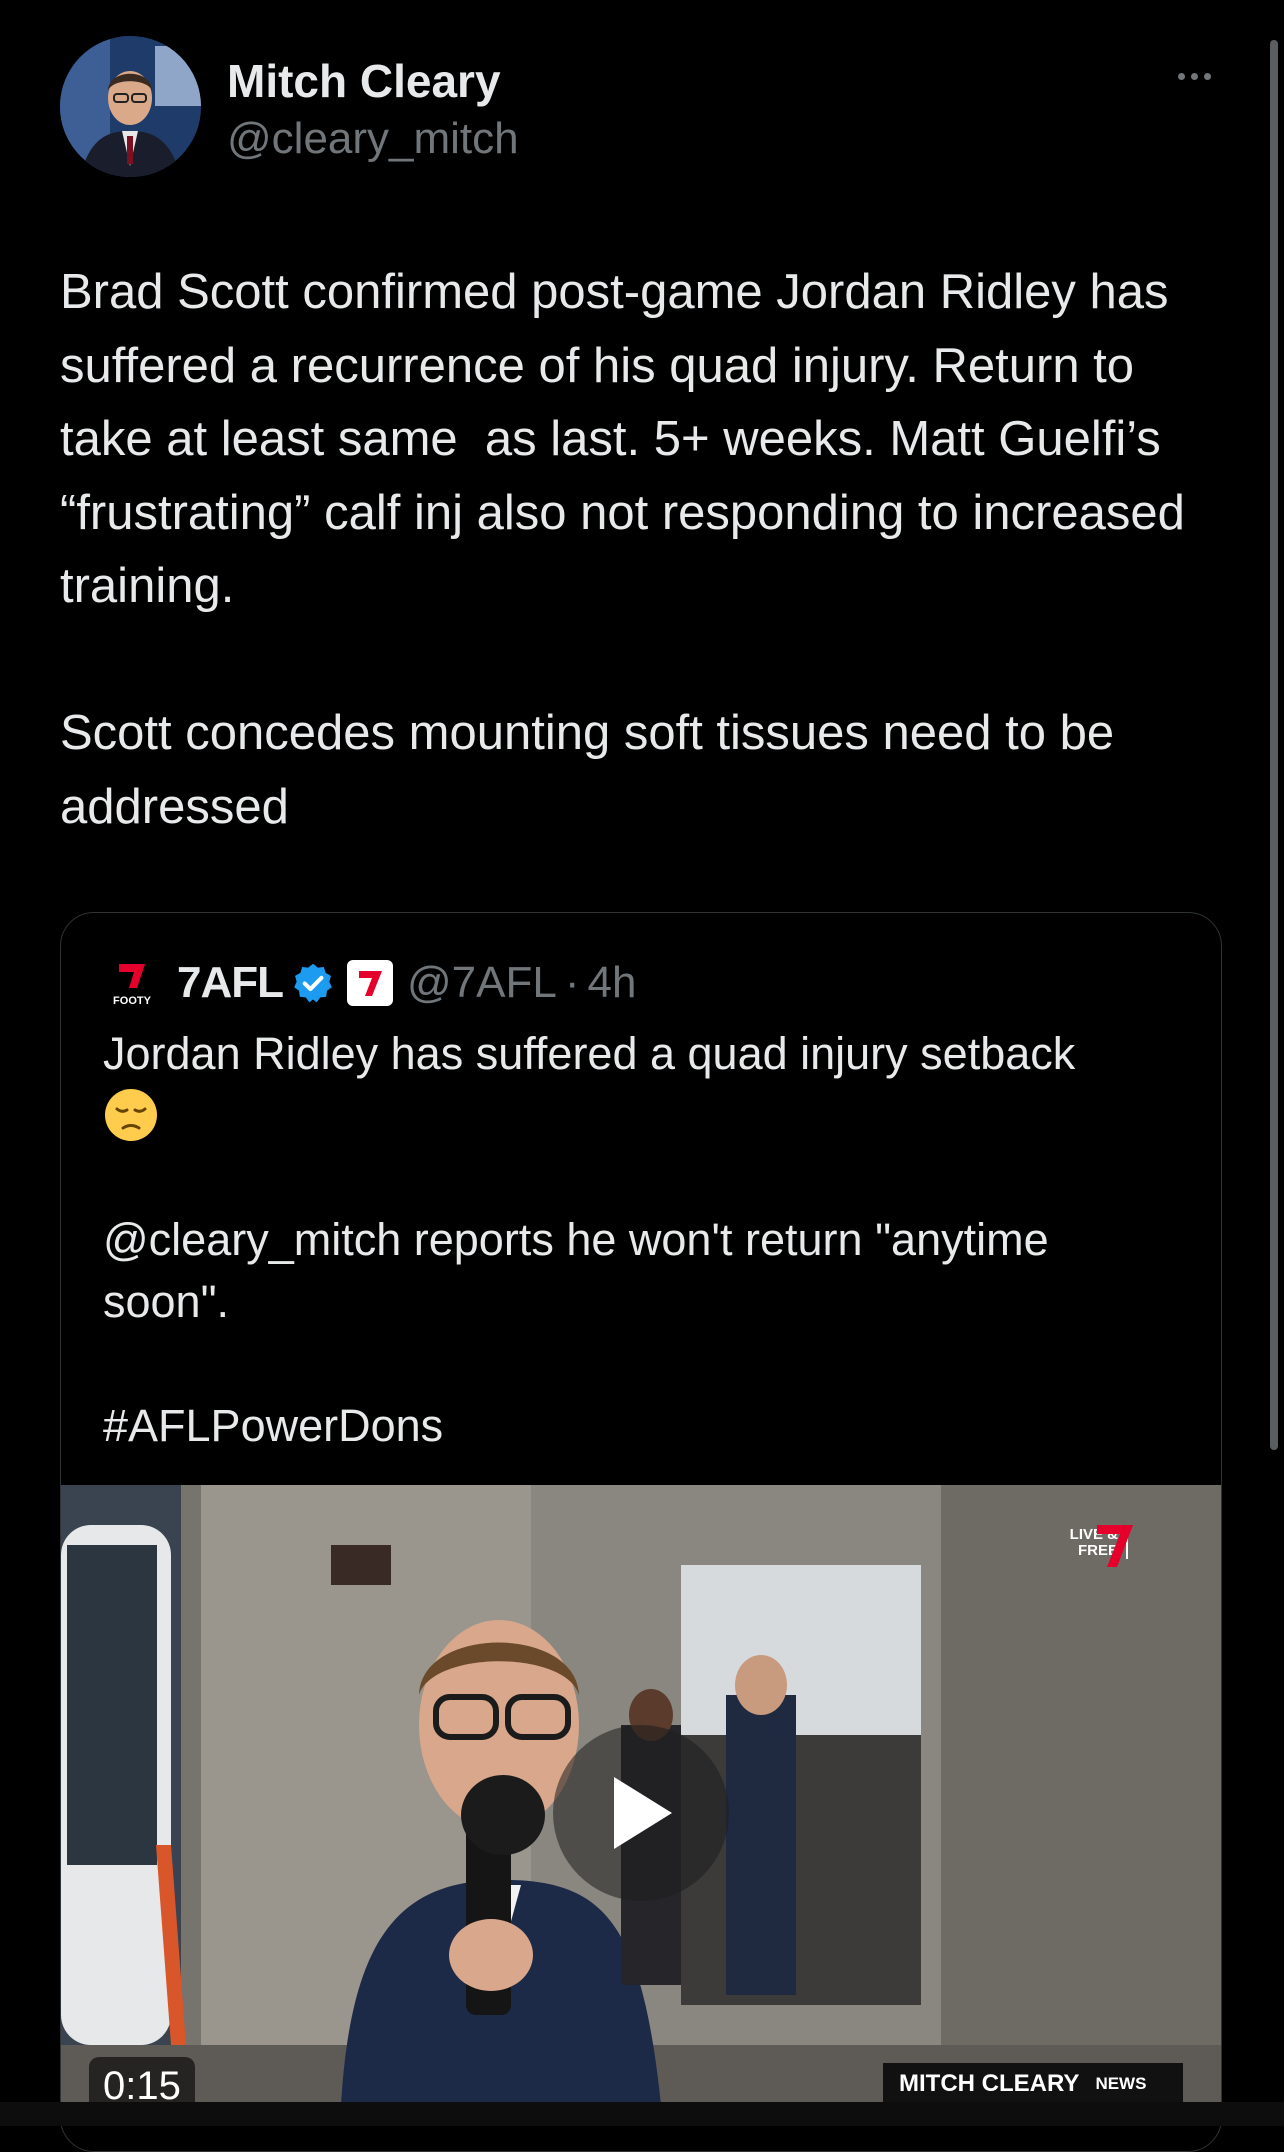 The height and width of the screenshot is (2152, 1284). What do you see at coordinates (642, 2114) in the screenshot?
I see `bottom-edge` at bounding box center [642, 2114].